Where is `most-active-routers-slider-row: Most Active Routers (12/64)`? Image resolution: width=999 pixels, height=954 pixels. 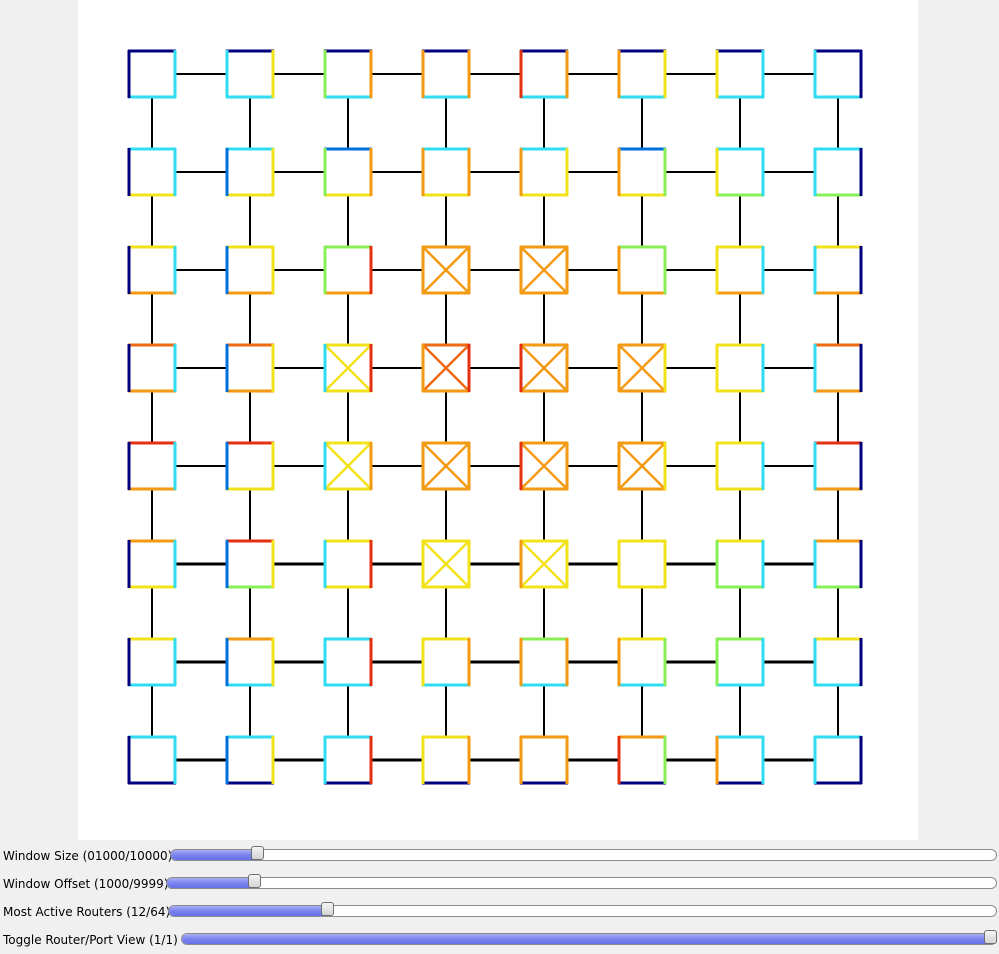 most-active-routers-slider-row: Most Active Routers (12/64) is located at coordinates (499, 912).